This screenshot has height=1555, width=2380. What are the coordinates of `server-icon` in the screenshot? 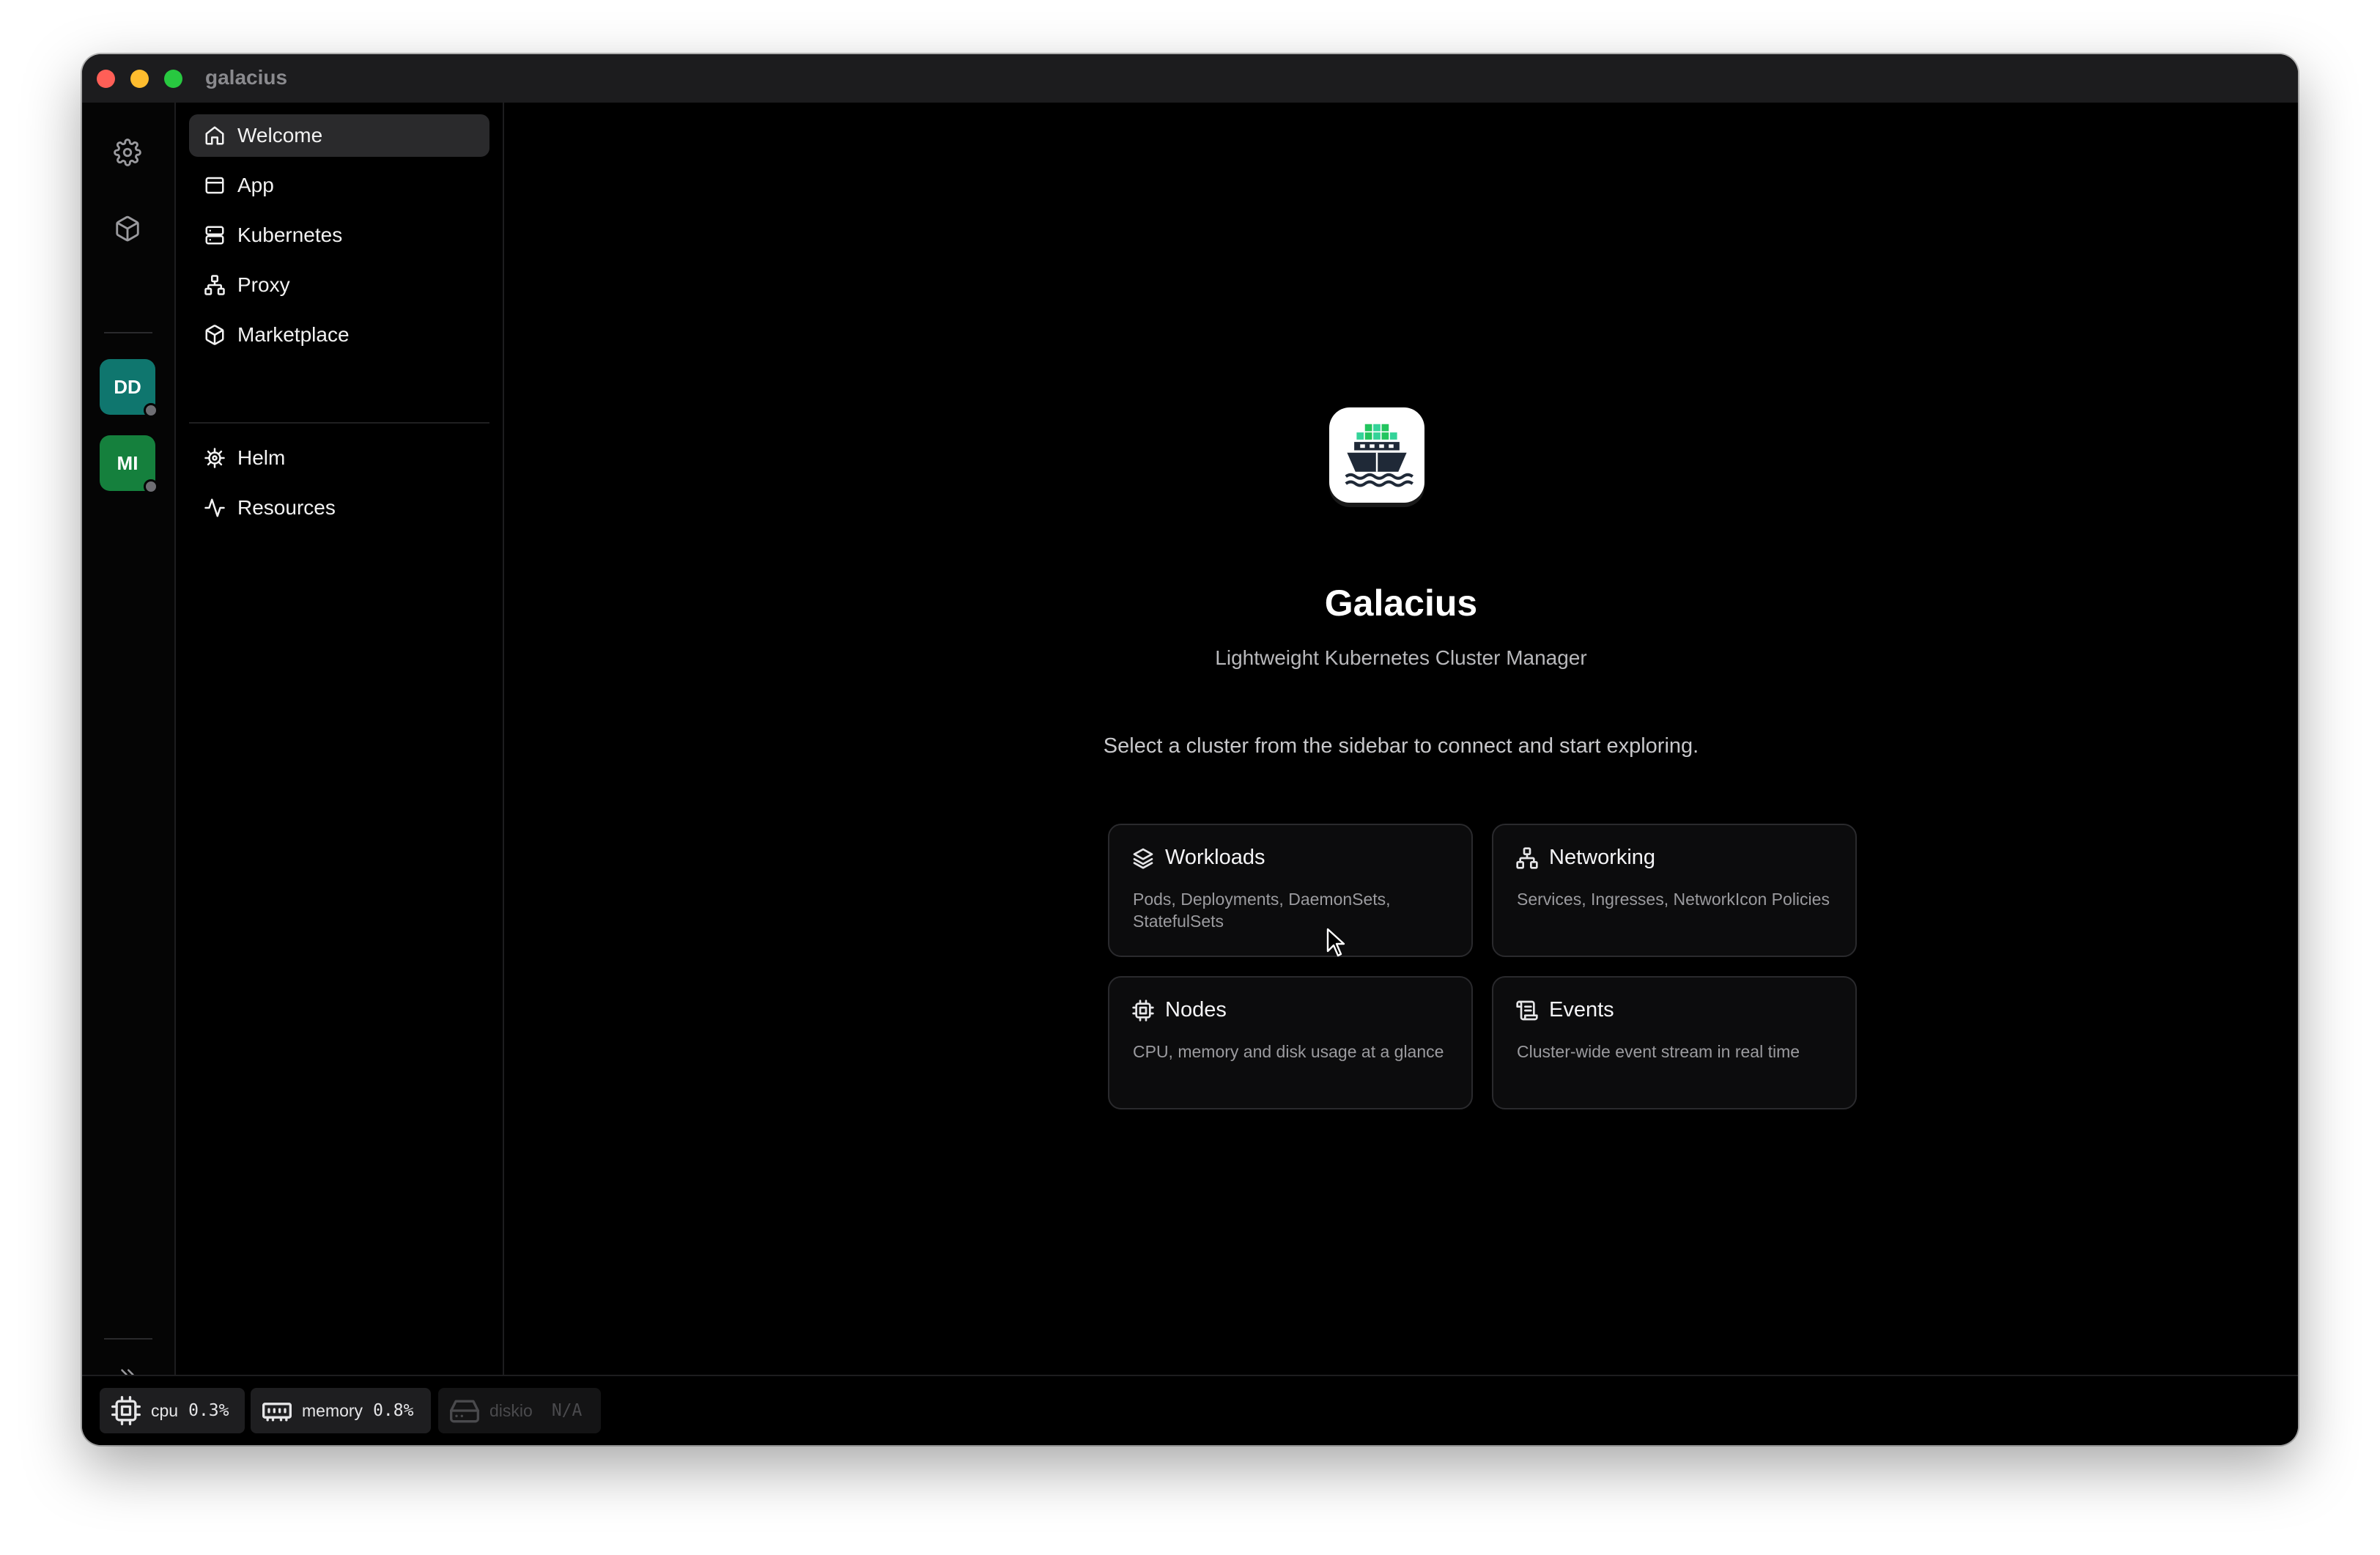 It's located at (214, 236).